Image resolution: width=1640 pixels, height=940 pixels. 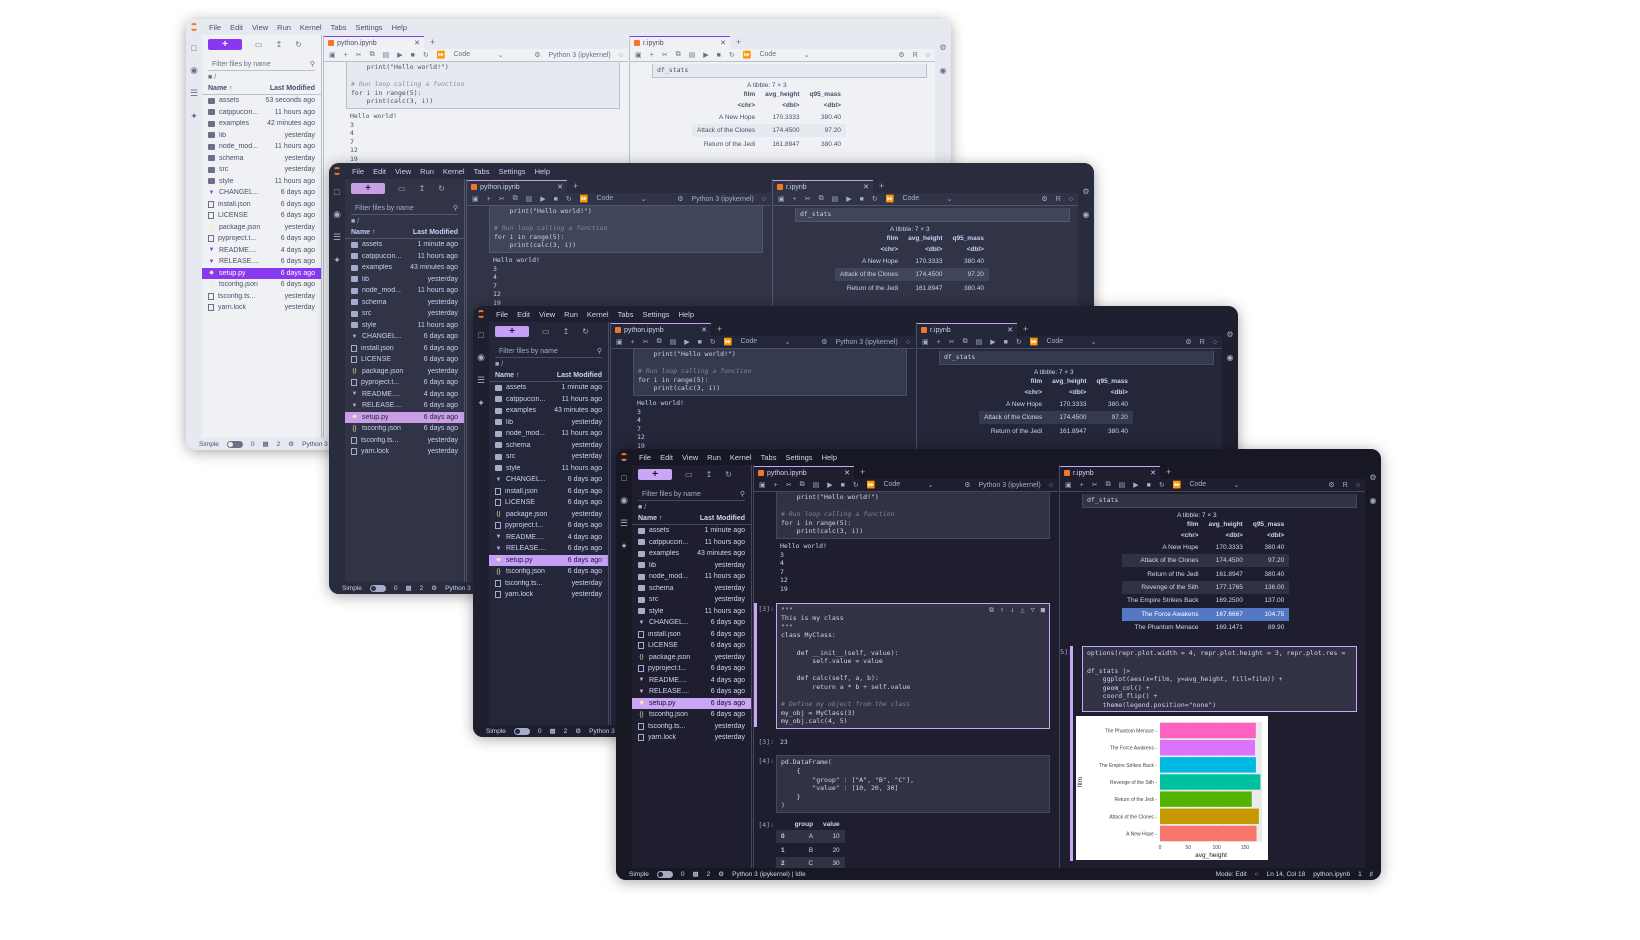 I want to click on kernel-name: Python 3 (ipykernel), so click(x=723, y=199).